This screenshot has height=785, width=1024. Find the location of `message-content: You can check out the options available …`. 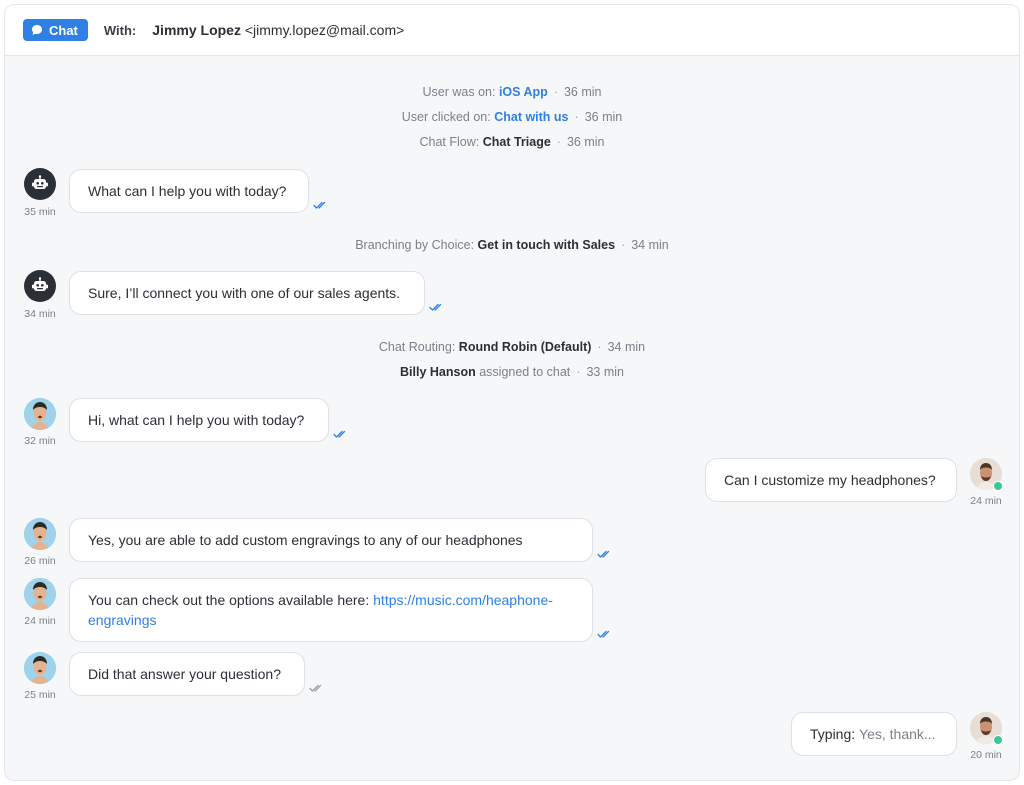

message-content: You can check out the options available … is located at coordinates (331, 610).